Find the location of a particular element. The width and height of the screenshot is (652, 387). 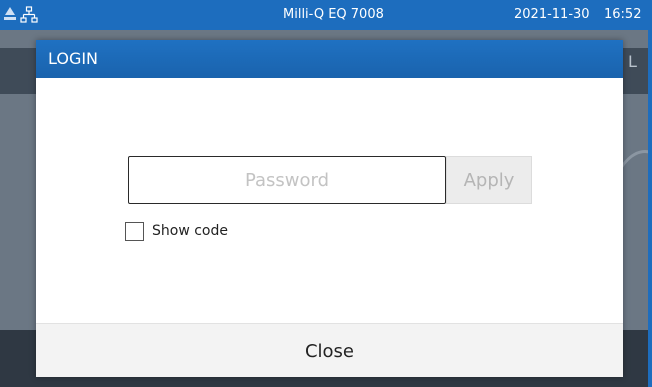

password-input is located at coordinates (287, 180).